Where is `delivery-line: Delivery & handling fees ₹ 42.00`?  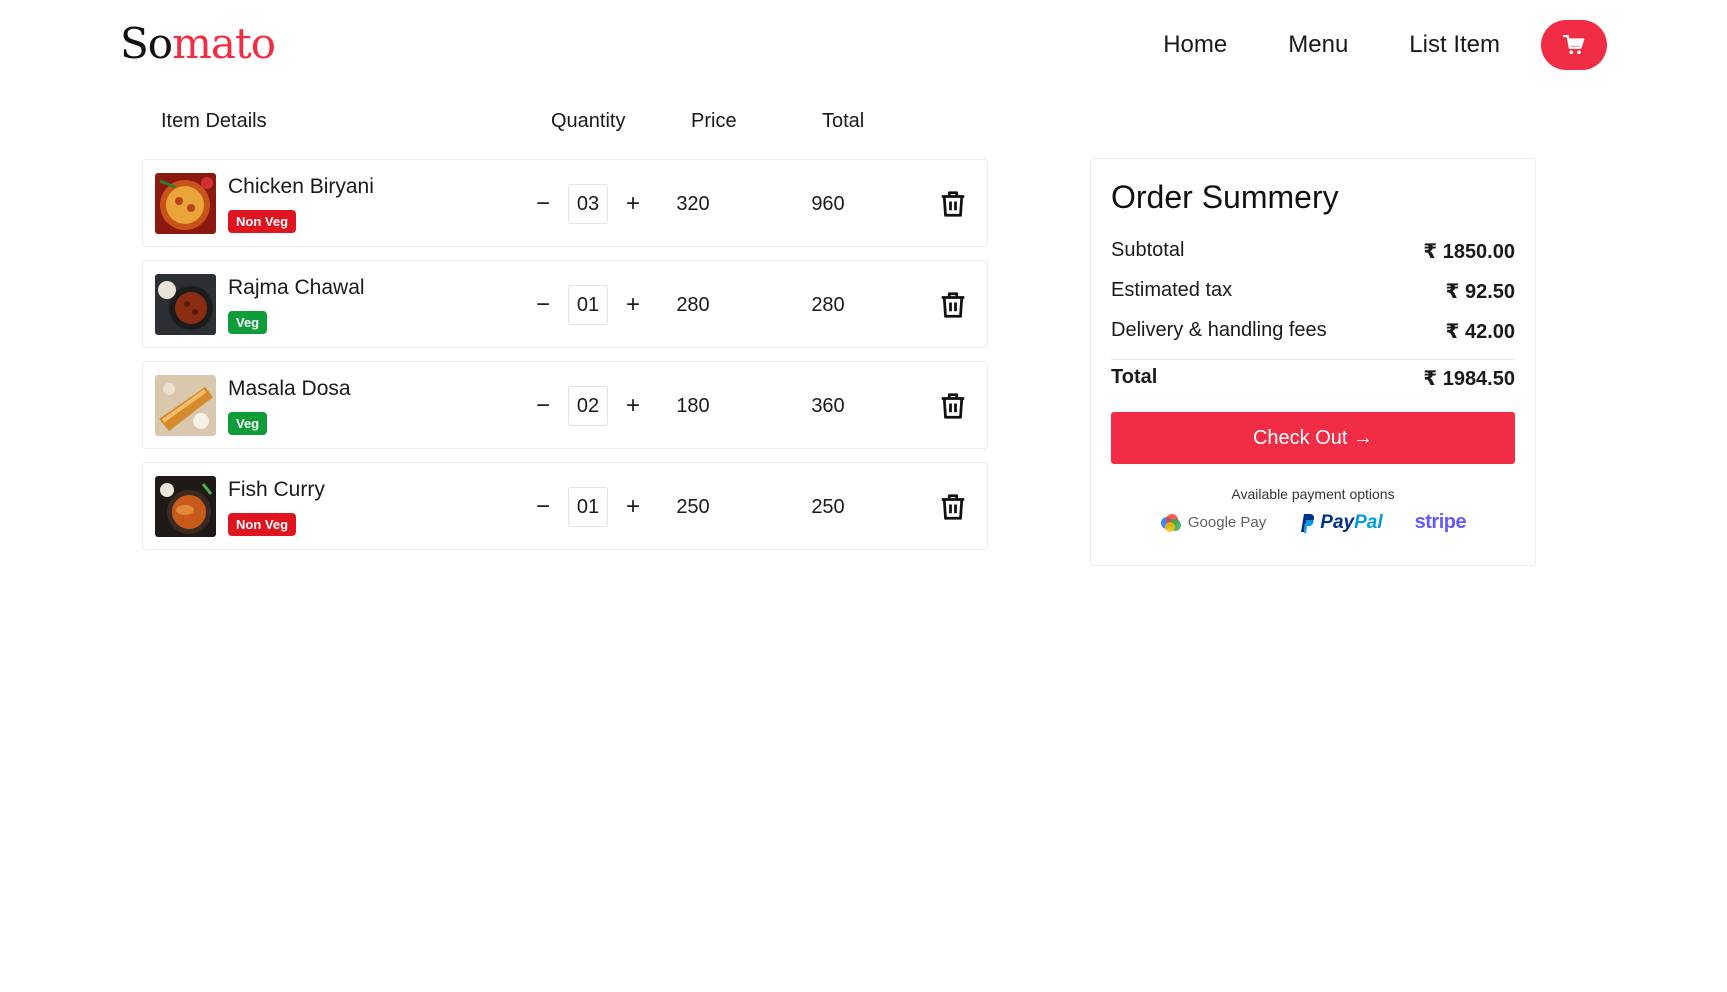
delivery-line: Delivery & handling fees ₹ 42.00 is located at coordinates (1313, 331).